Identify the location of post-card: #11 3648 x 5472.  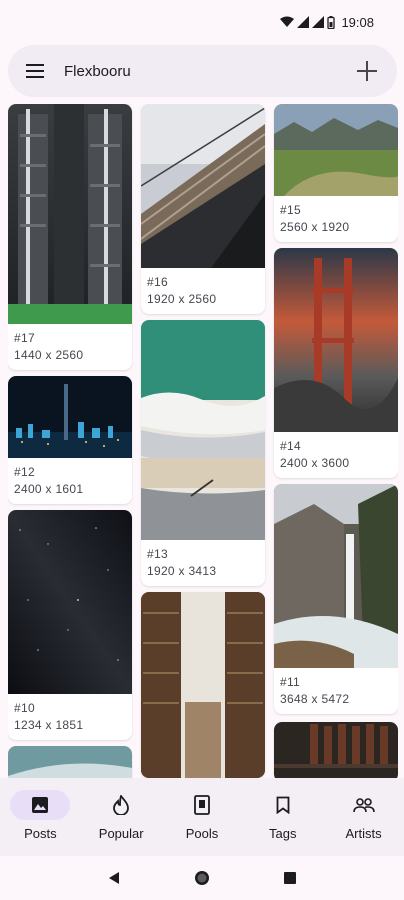
(336, 599).